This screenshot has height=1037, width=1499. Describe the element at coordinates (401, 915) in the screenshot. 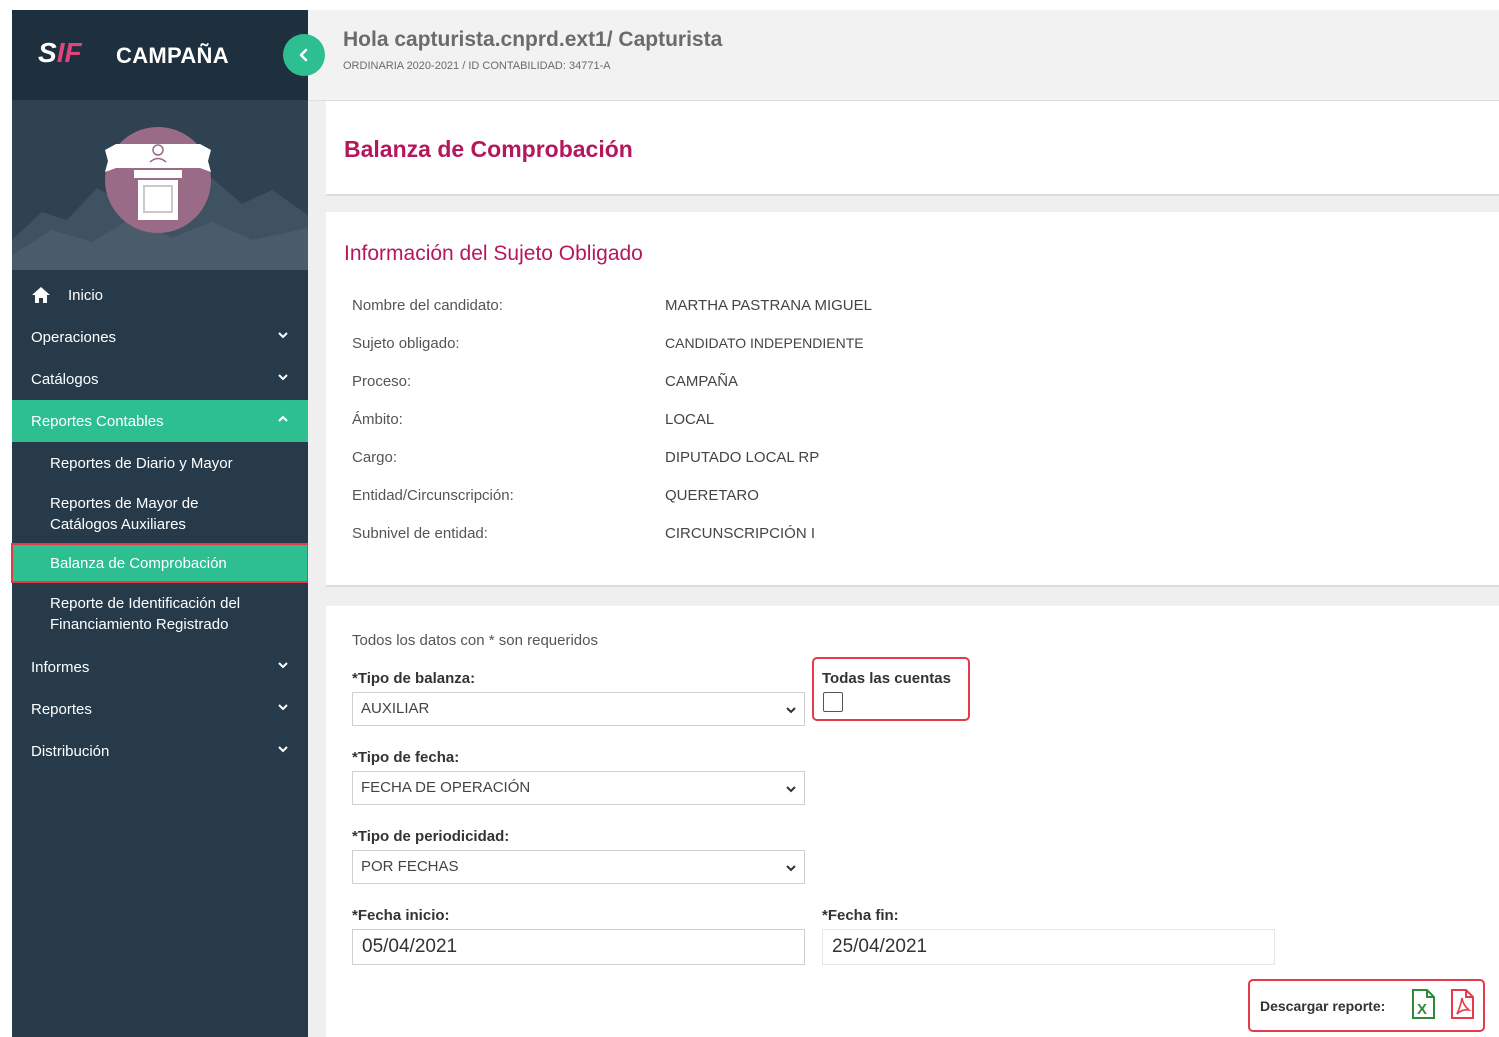

I see `fecha-inicio-label: *Fecha inicio:` at that location.